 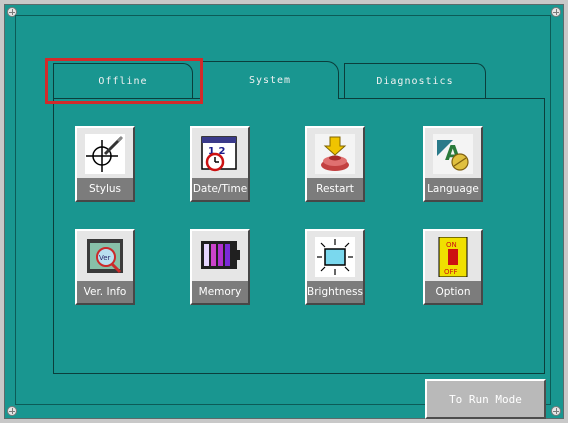 What do you see at coordinates (335, 292) in the screenshot?
I see `tile-label: Brightness` at bounding box center [335, 292].